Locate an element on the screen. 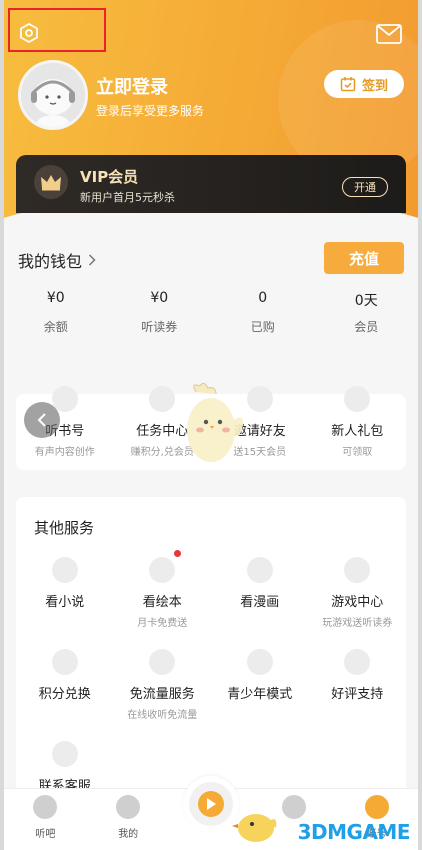 This screenshot has height=850, width=422. chevron-left-icon is located at coordinates (41, 420).